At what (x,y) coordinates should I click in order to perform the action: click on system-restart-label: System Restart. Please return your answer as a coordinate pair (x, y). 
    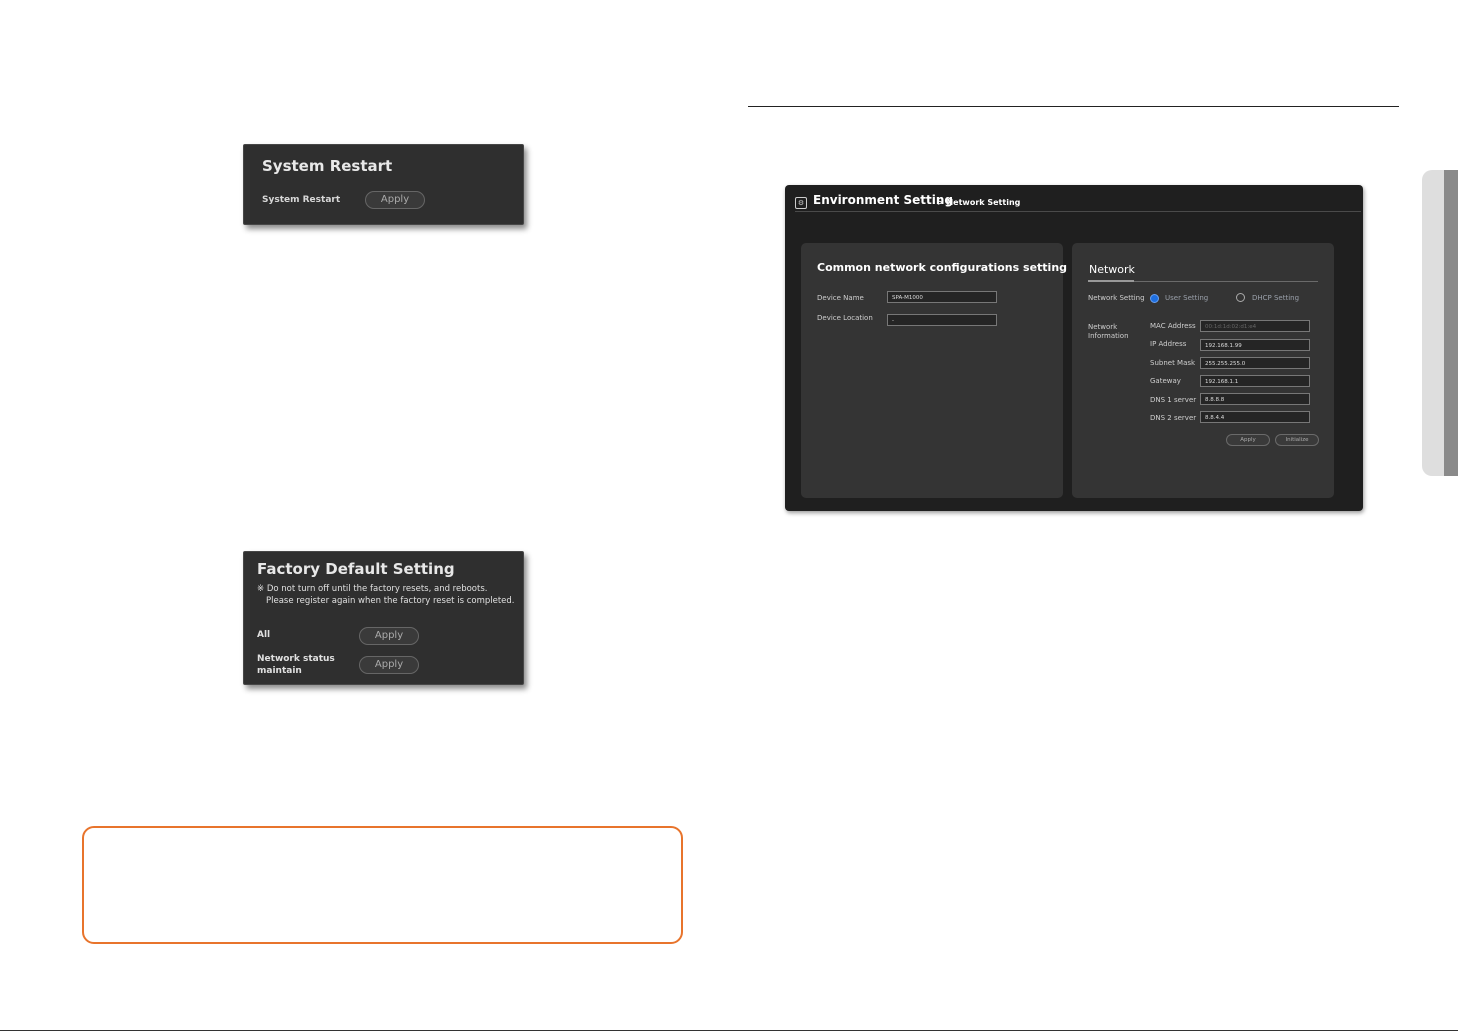
    Looking at the image, I should click on (301, 200).